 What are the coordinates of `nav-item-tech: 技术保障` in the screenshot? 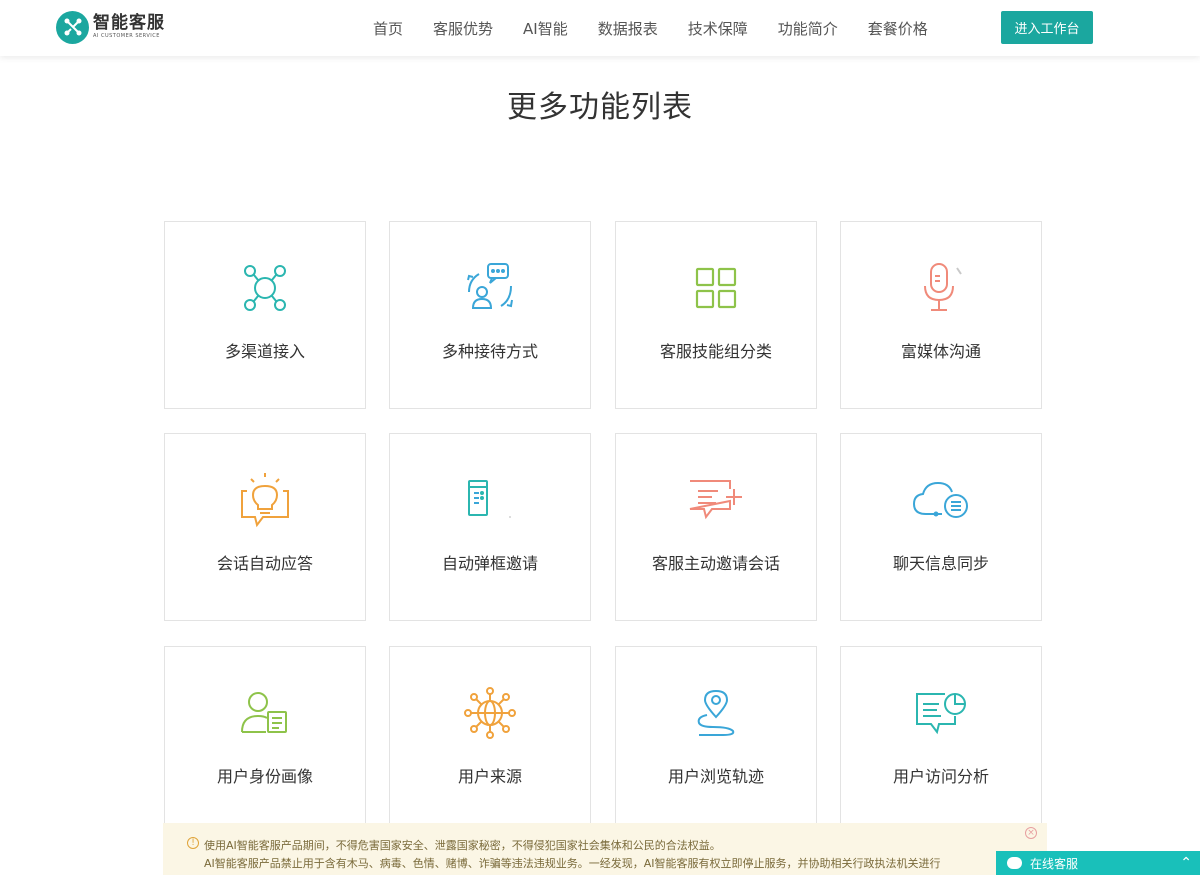 It's located at (718, 28).